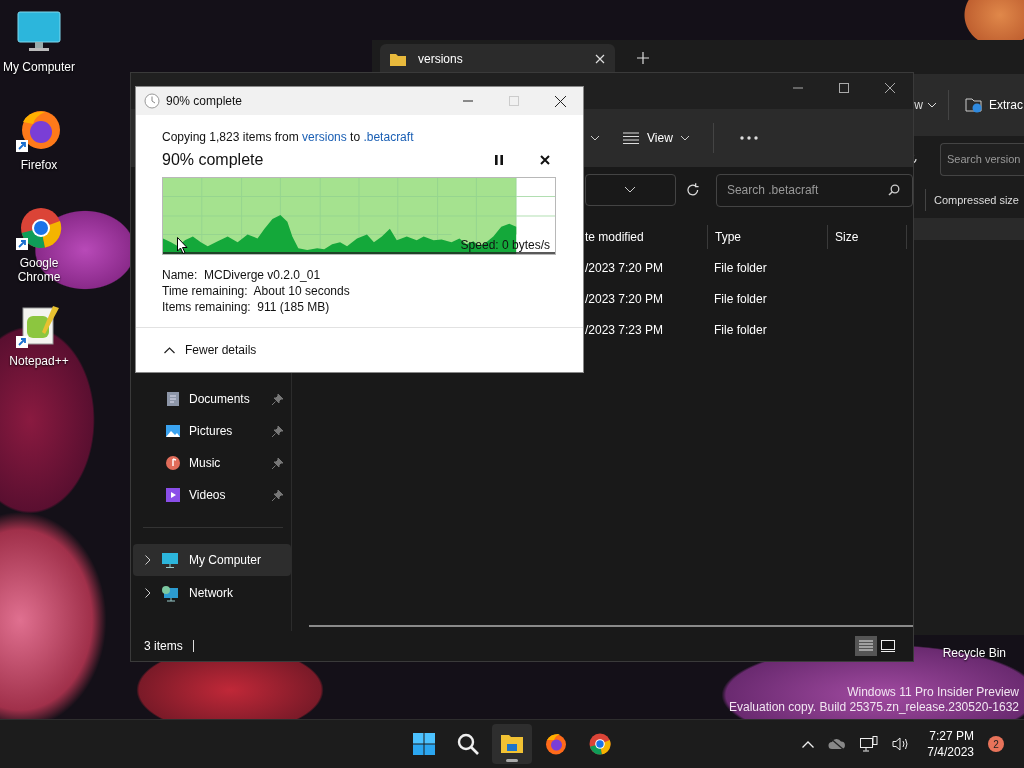 The image size is (1024, 768). What do you see at coordinates (242, 275) in the screenshot?
I see `detail-text: Name: MCDiverge v0.2.0_01` at bounding box center [242, 275].